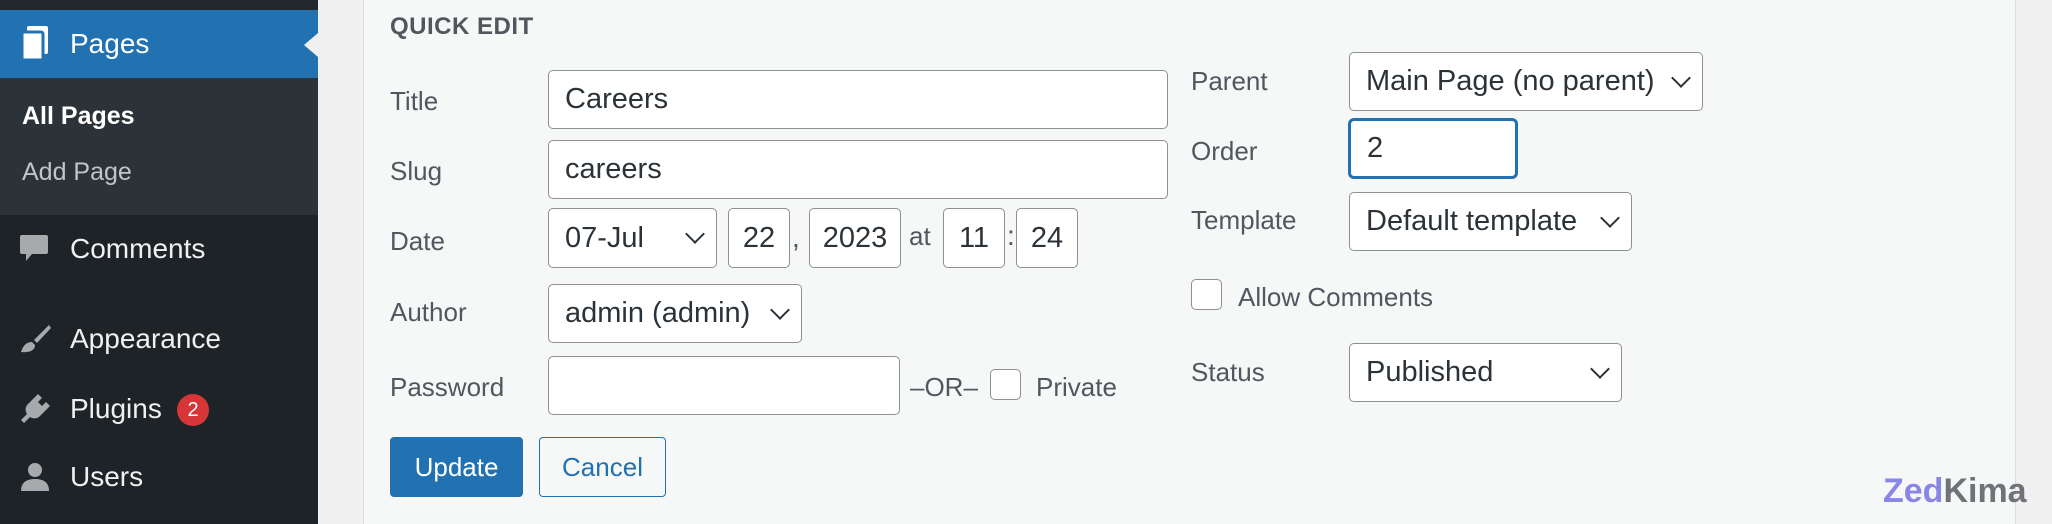 The image size is (2052, 524). What do you see at coordinates (34, 248) in the screenshot?
I see `comments-icon` at bounding box center [34, 248].